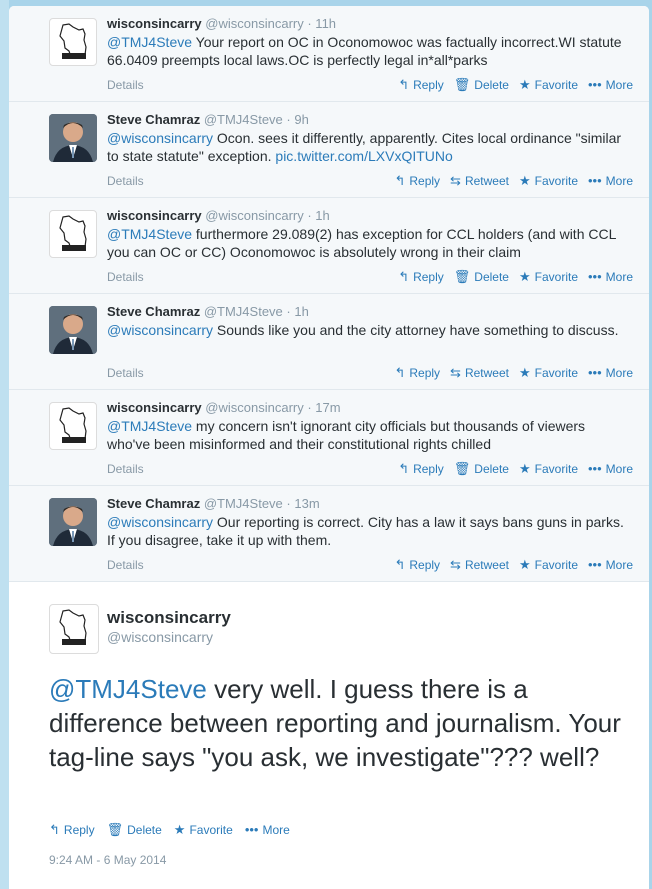 This screenshot has width=652, height=889. I want to click on star-icon: ★, so click(524, 372).